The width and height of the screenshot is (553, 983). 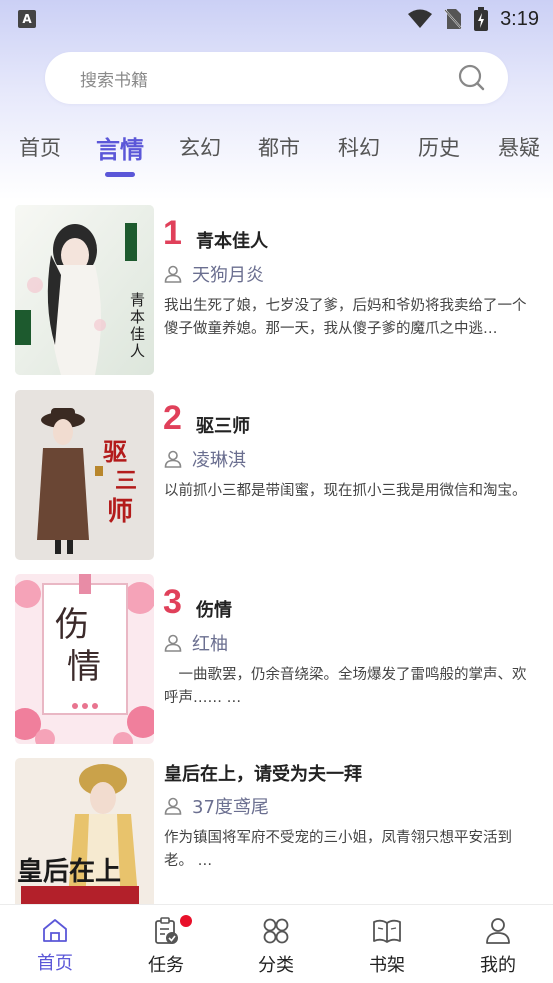 What do you see at coordinates (55, 930) in the screenshot?
I see `home-icon` at bounding box center [55, 930].